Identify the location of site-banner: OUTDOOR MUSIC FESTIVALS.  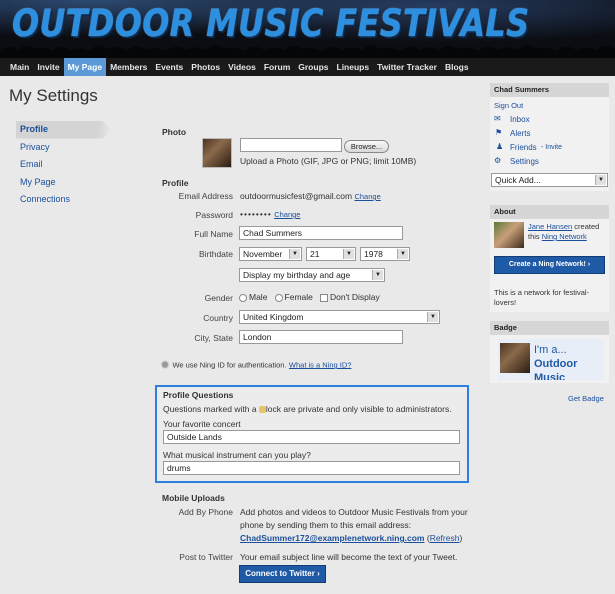
(307, 29).